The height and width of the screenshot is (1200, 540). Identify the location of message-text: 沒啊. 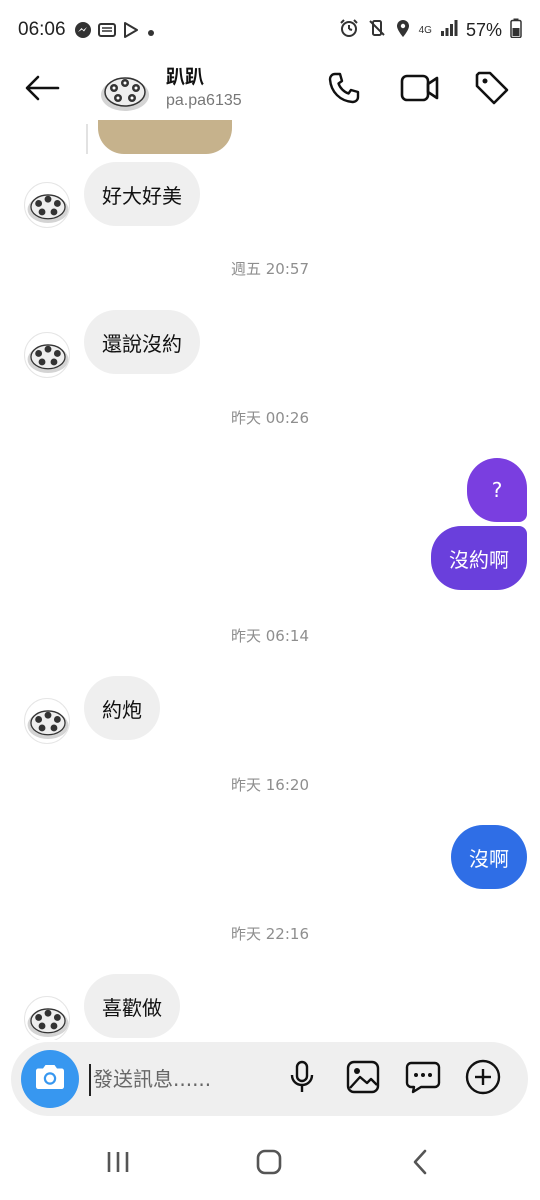
(489, 858).